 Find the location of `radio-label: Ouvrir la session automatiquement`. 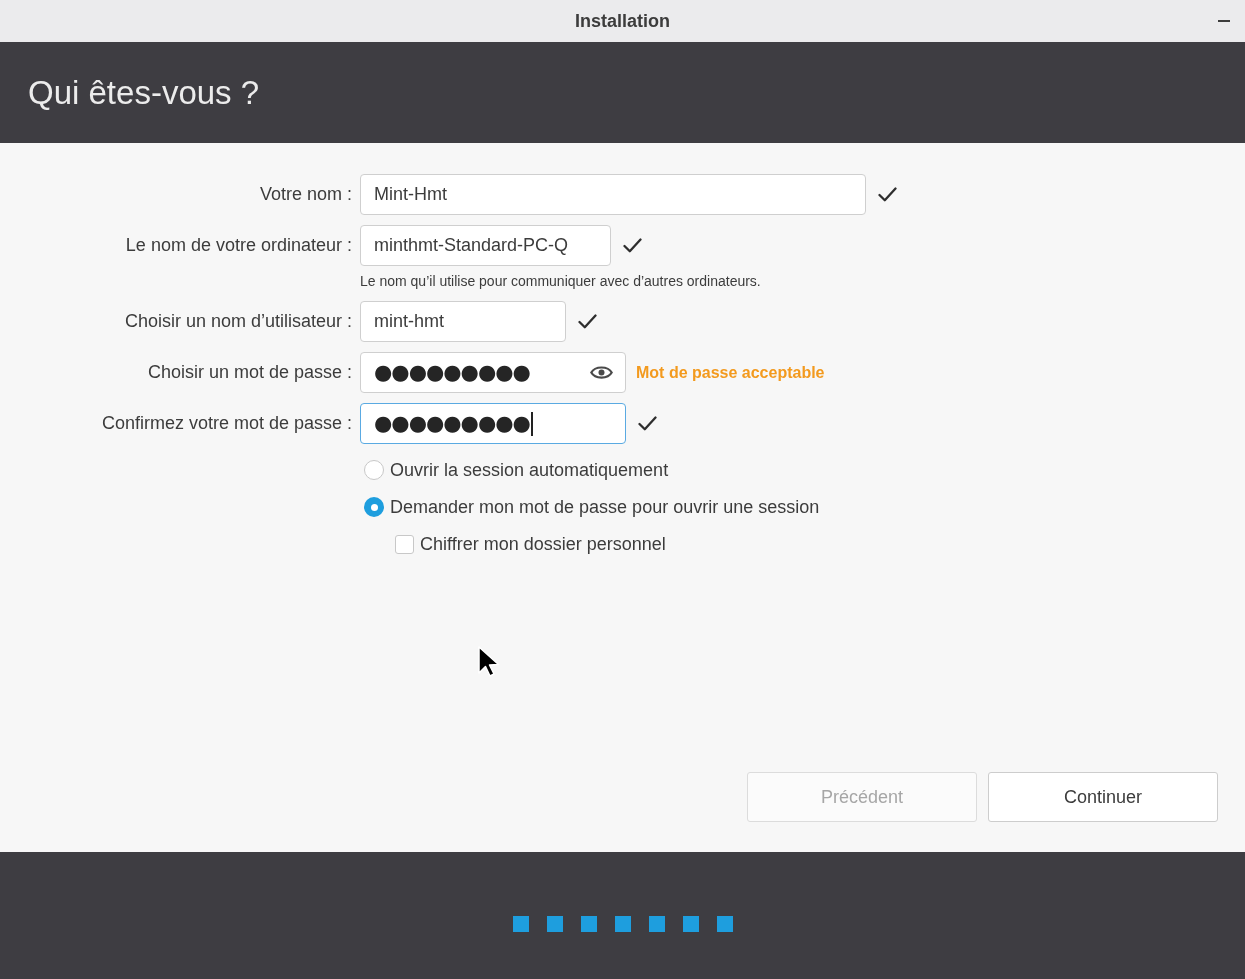

radio-label: Ouvrir la session automatiquement is located at coordinates (529, 470).